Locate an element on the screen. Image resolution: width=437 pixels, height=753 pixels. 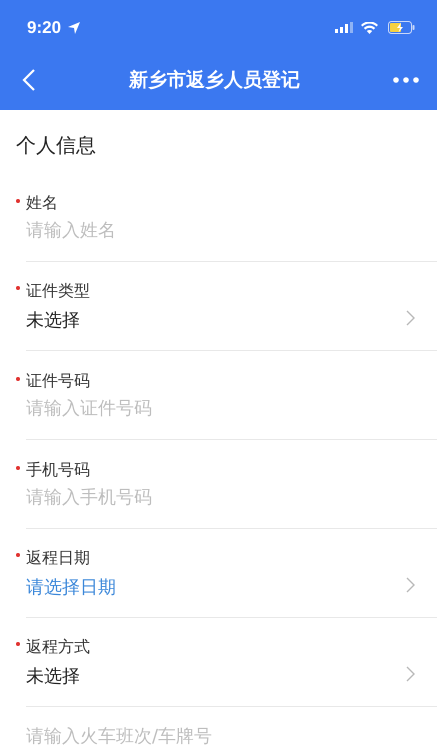
field-label: 证件号码 is located at coordinates (58, 381).